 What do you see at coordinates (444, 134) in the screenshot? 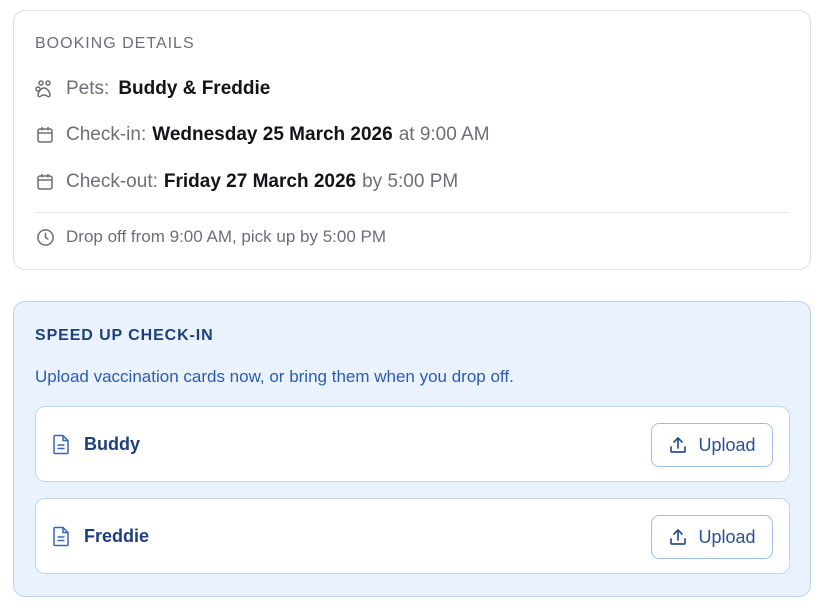
I see `checkin-time: at 9:00 AM` at bounding box center [444, 134].